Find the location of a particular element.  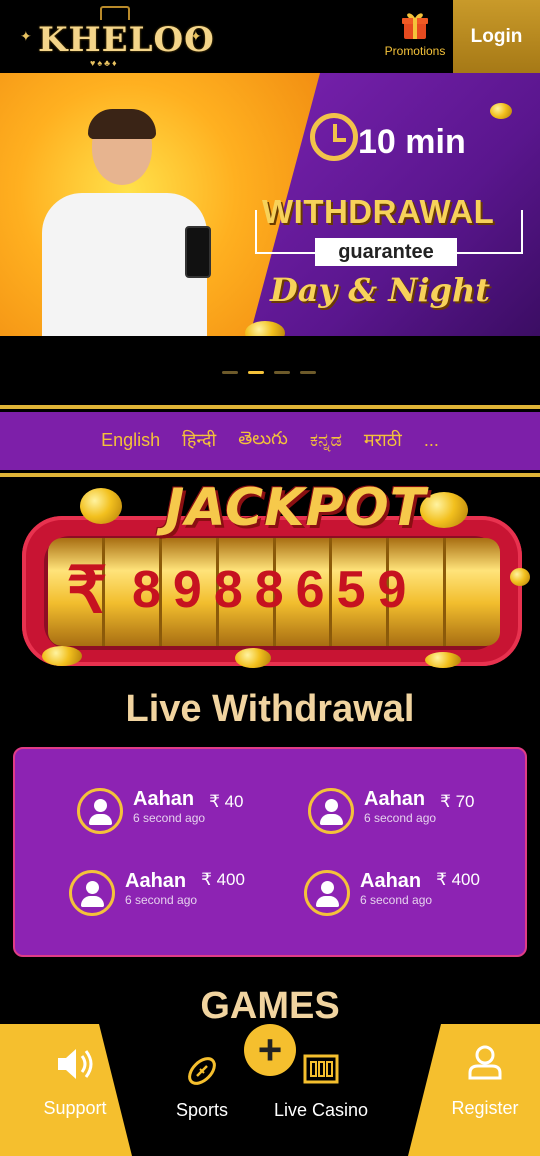

person-image is located at coordinates (124, 264).